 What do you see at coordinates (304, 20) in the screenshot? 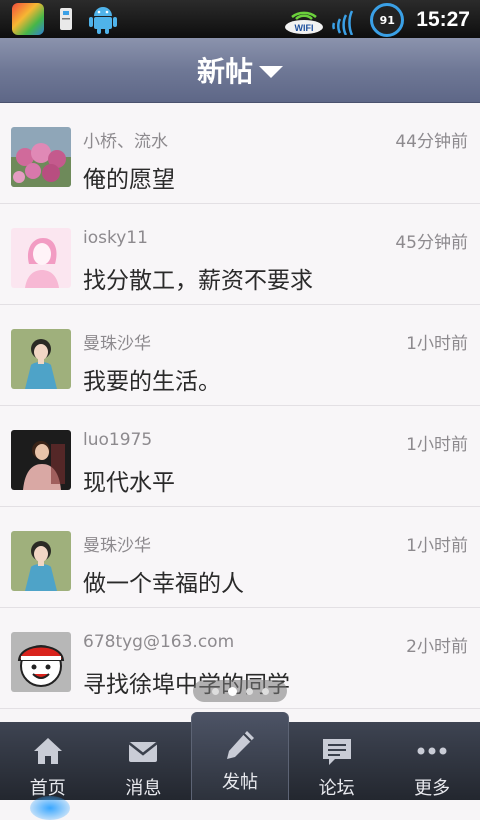
I see `wifi-icon: WIFI` at bounding box center [304, 20].